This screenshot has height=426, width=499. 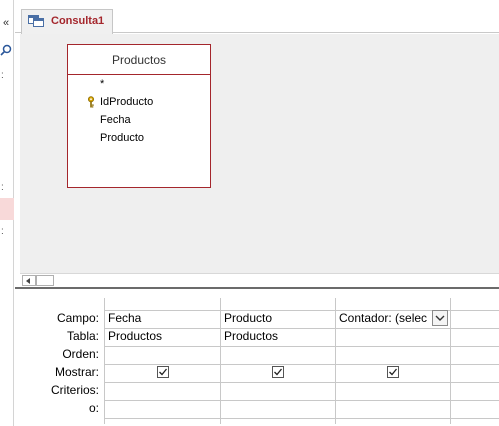 I want to click on collapse-nav-icon: «, so click(x=6, y=23).